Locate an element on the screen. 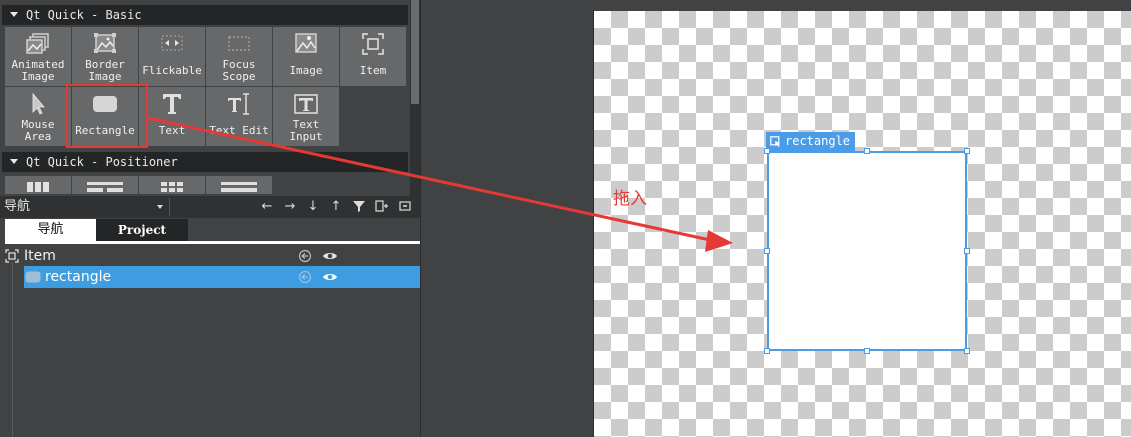 The height and width of the screenshot is (437, 1131). library-item-label: Focus Scope is located at coordinates (239, 70).